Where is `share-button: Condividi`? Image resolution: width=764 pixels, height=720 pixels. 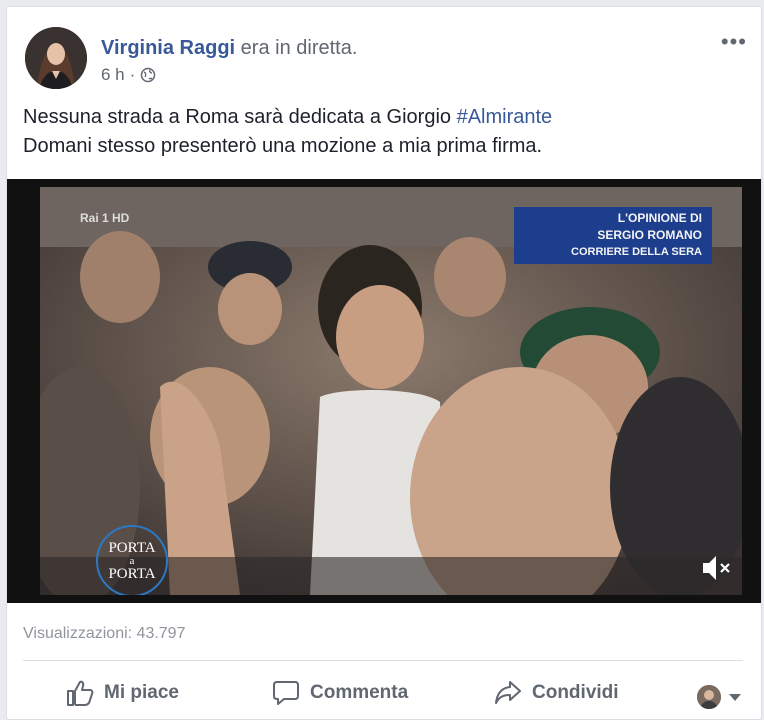 share-button: Condividi is located at coordinates (556, 693).